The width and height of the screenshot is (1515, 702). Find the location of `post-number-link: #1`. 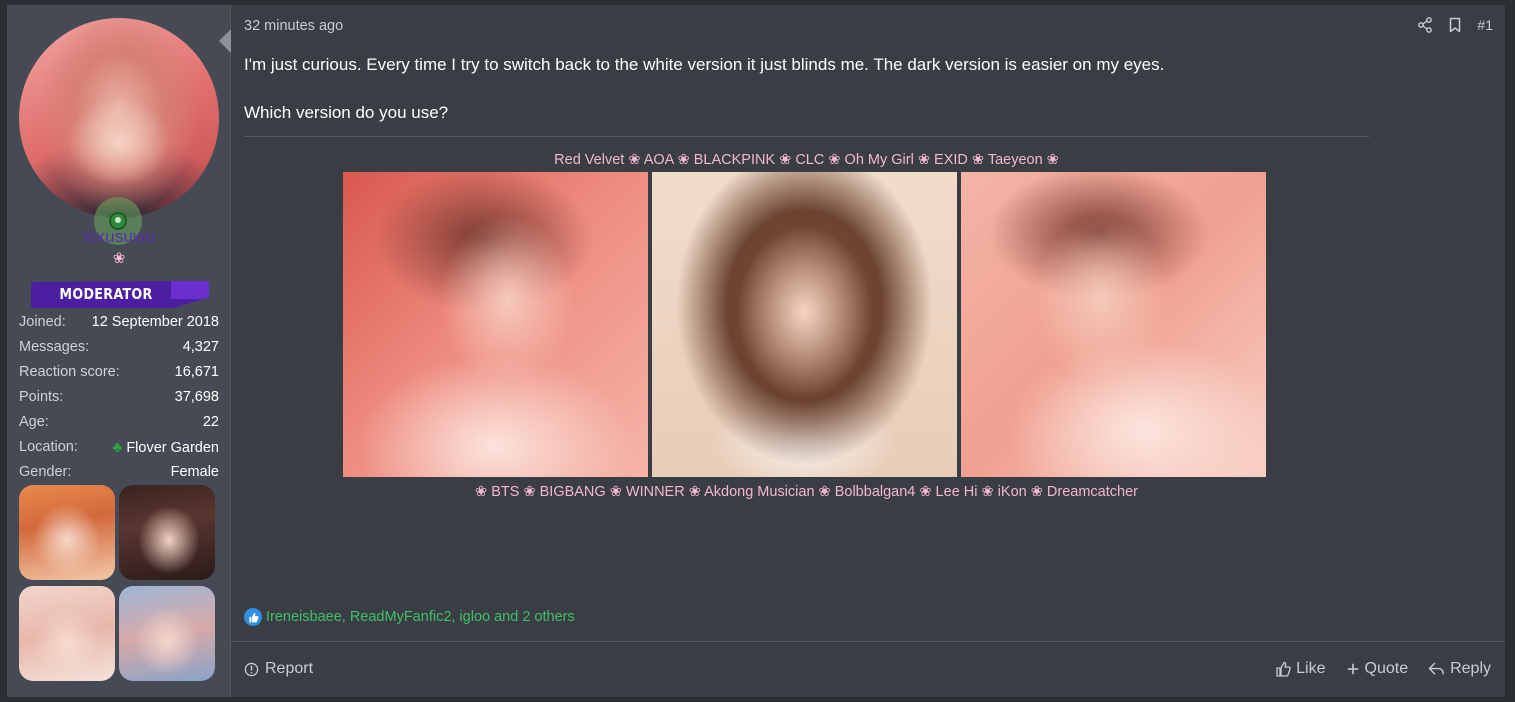

post-number-link: #1 is located at coordinates (1485, 25).